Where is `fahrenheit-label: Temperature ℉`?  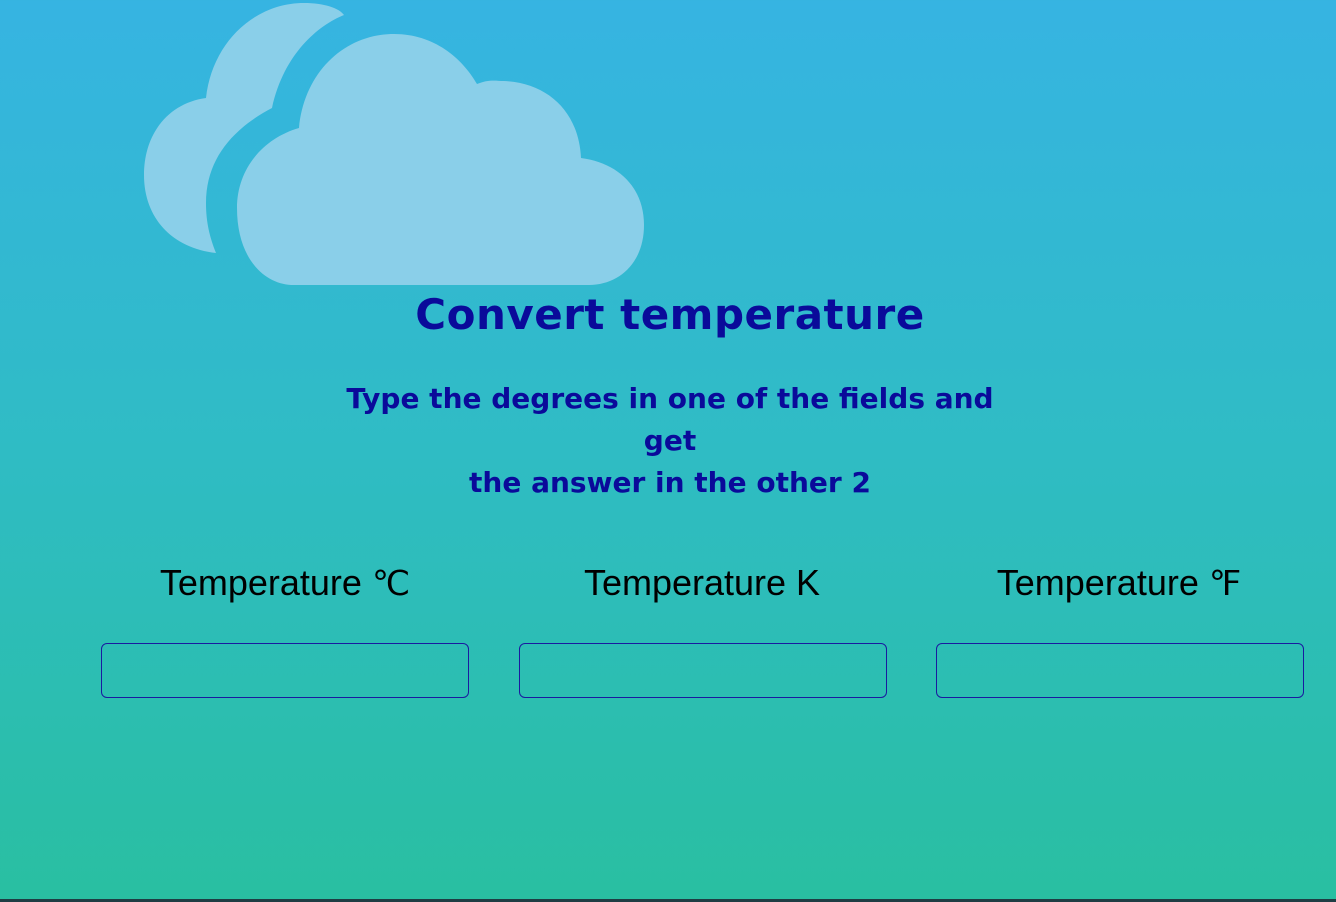 fahrenheit-label: Temperature ℉ is located at coordinates (1119, 583).